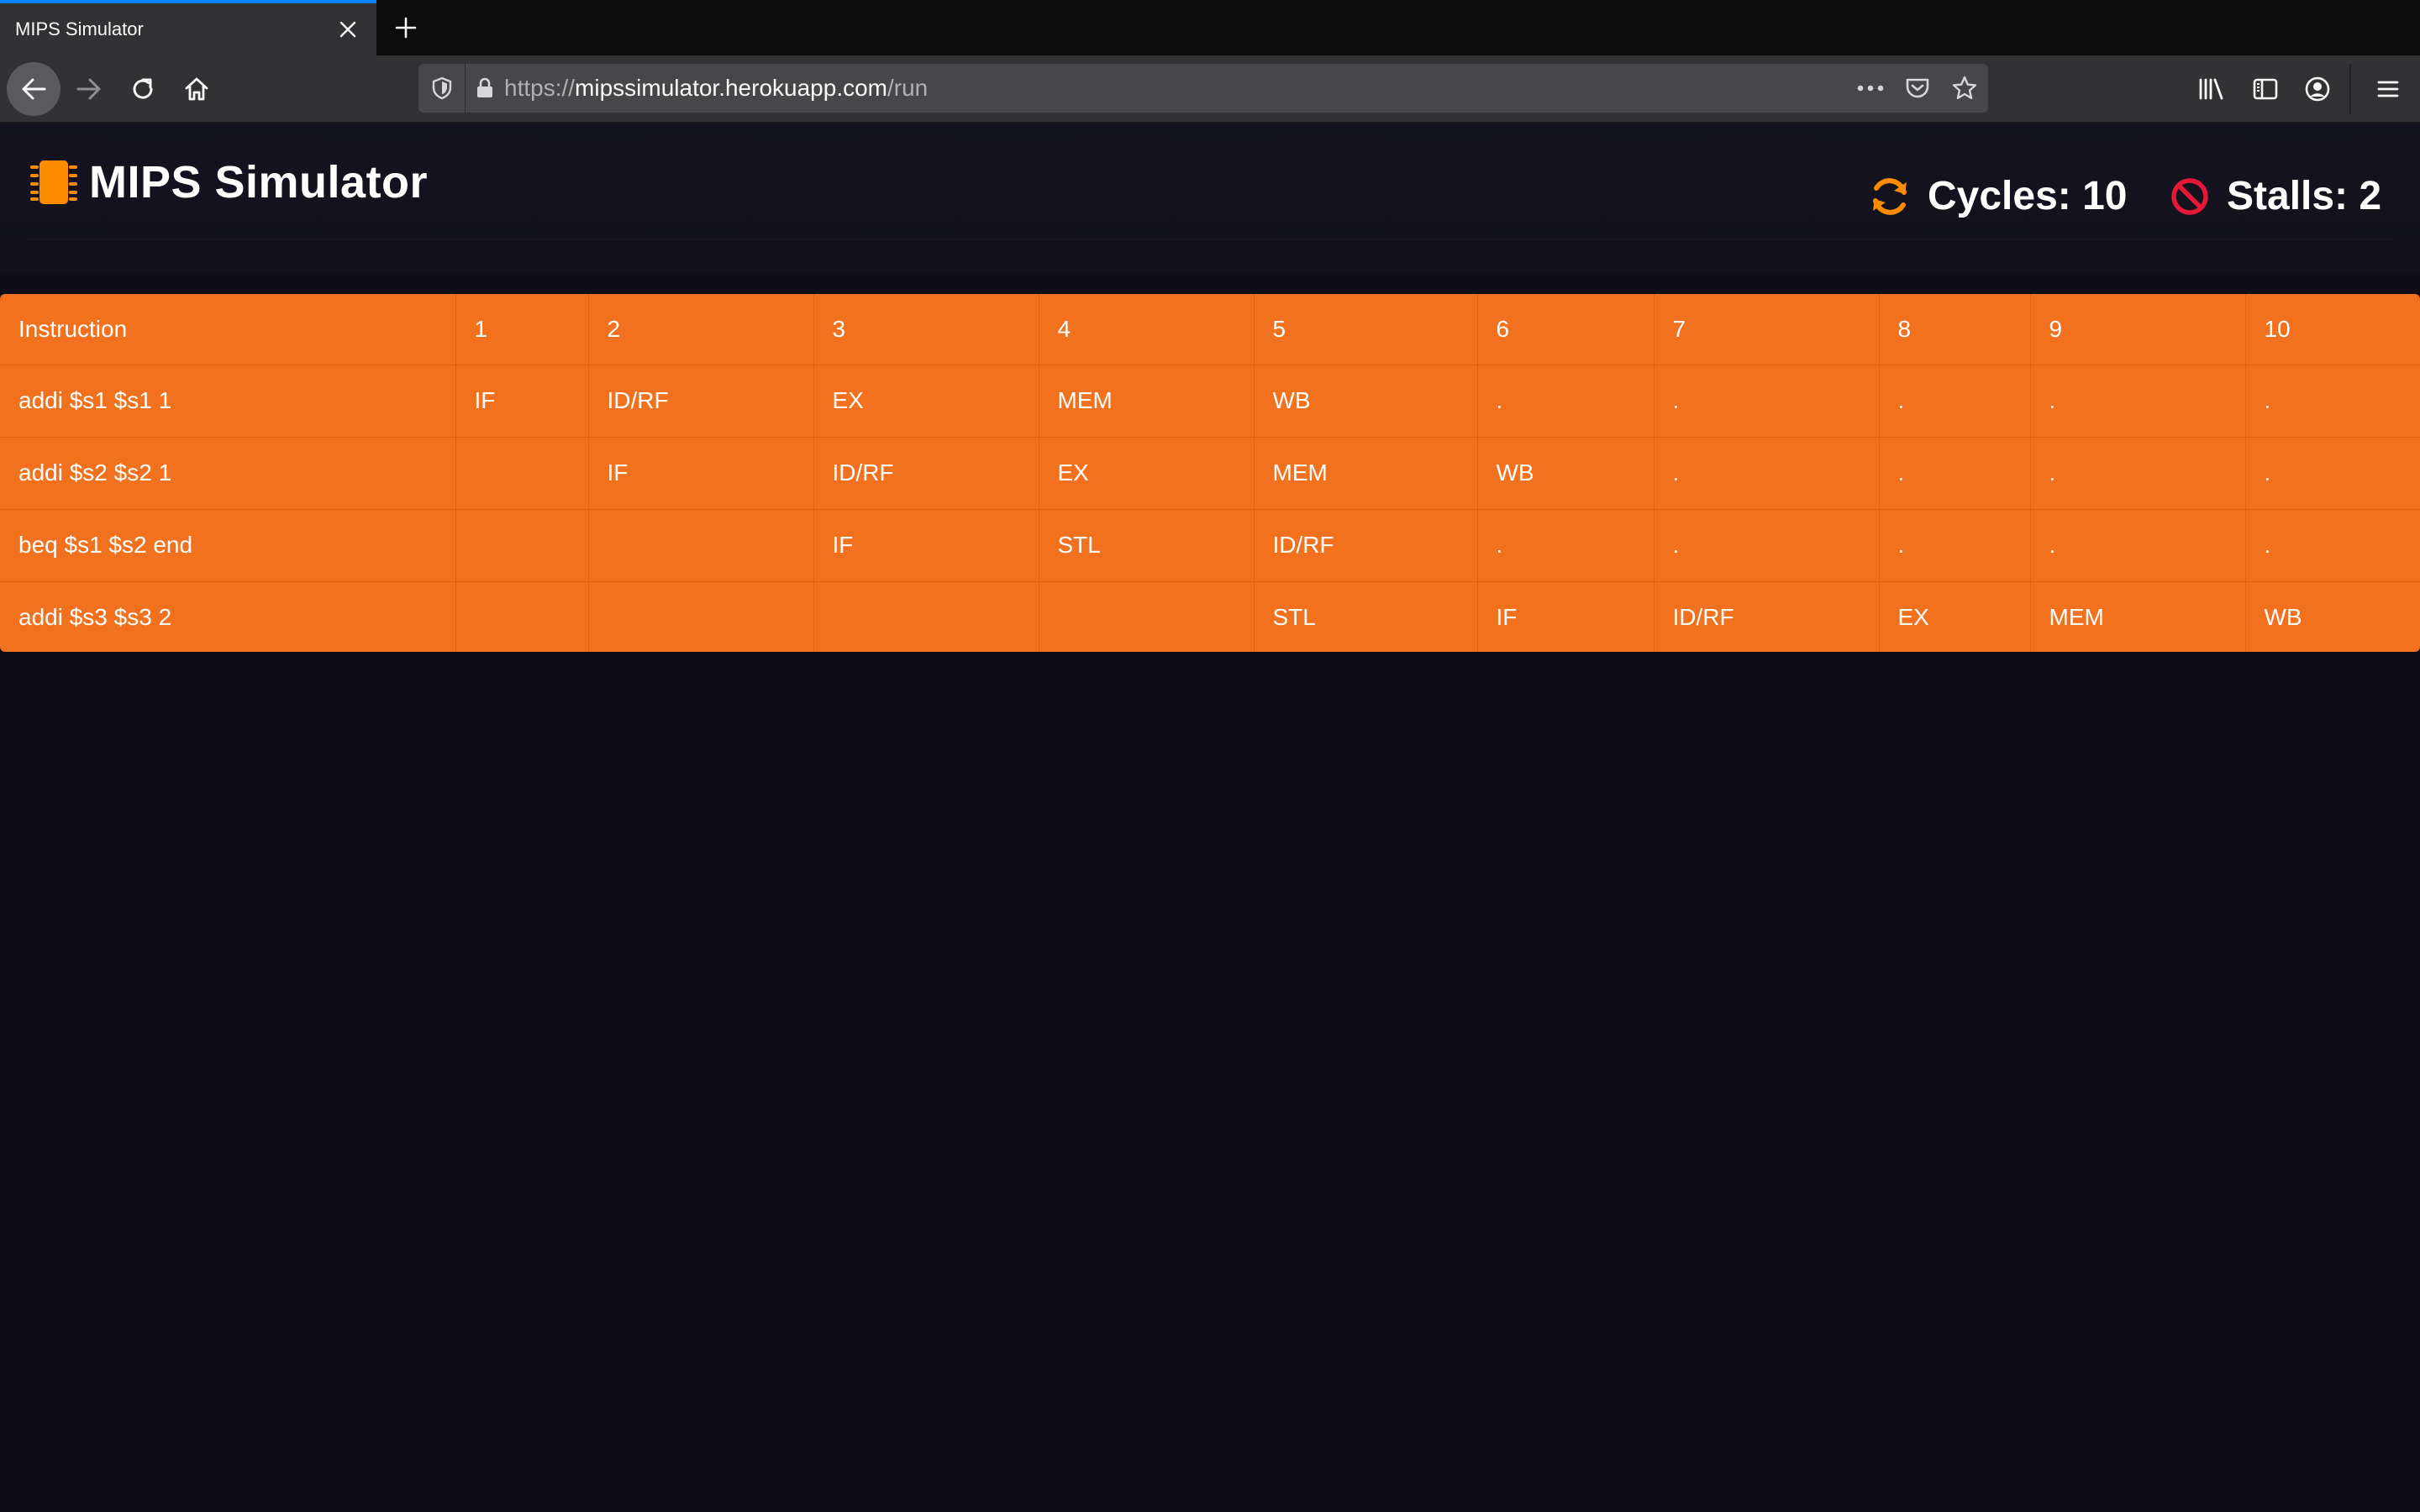 This screenshot has height=1512, width=2420. What do you see at coordinates (485, 88) in the screenshot?
I see `lock-icon` at bounding box center [485, 88].